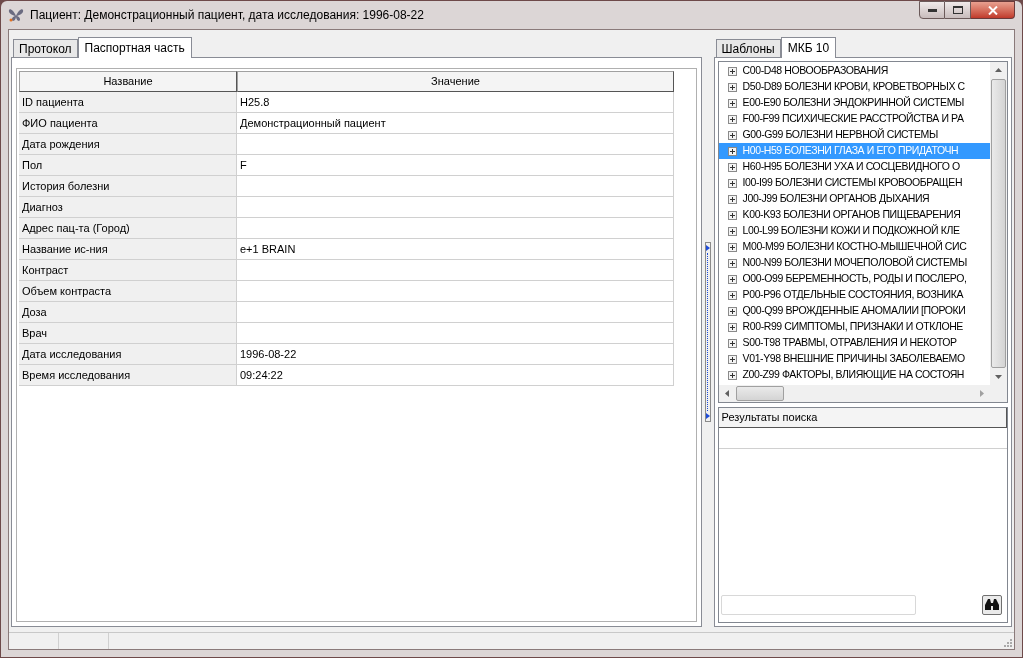 Image resolution: width=1023 pixels, height=658 pixels. What do you see at coordinates (854, 119) in the screenshot?
I see `tree-item: F00-F99 ПСИХИЧЕСКИЕ РАССТРОЙСТВА И РА` at bounding box center [854, 119].